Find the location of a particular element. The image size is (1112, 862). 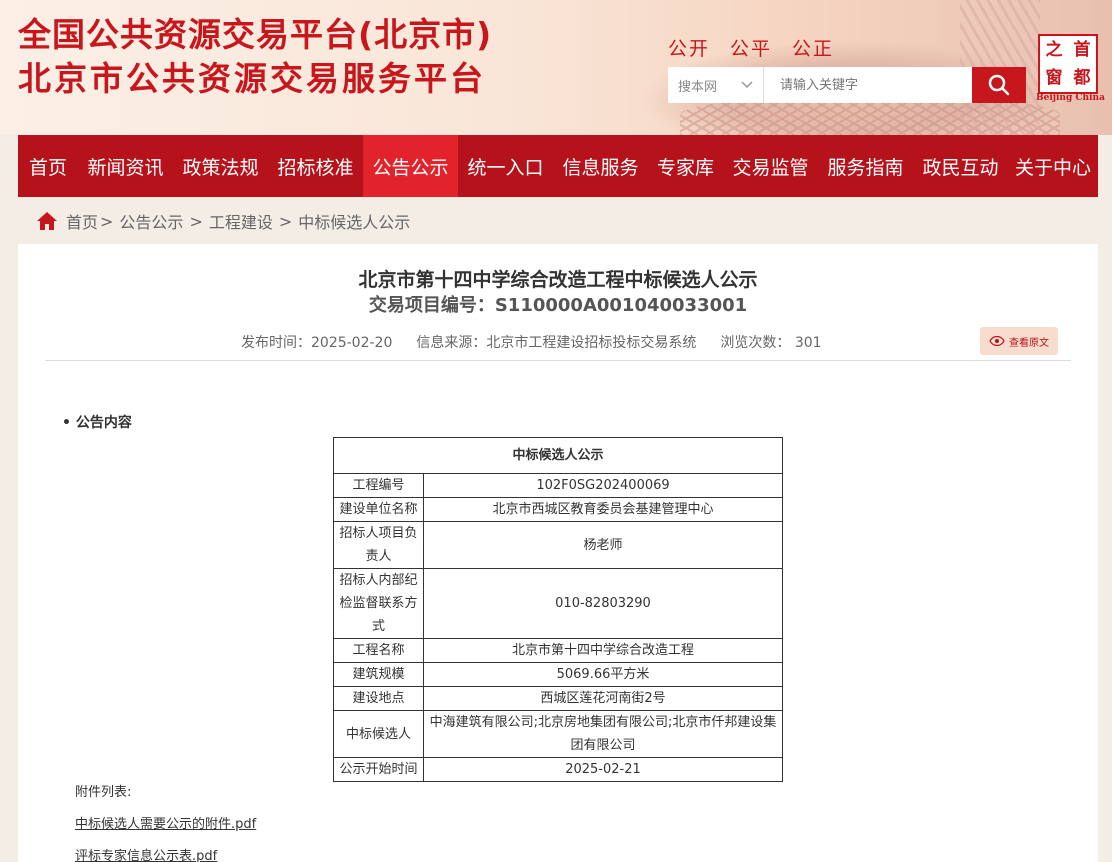

breadcrumb-announcements: 公告公示 is located at coordinates (151, 221).